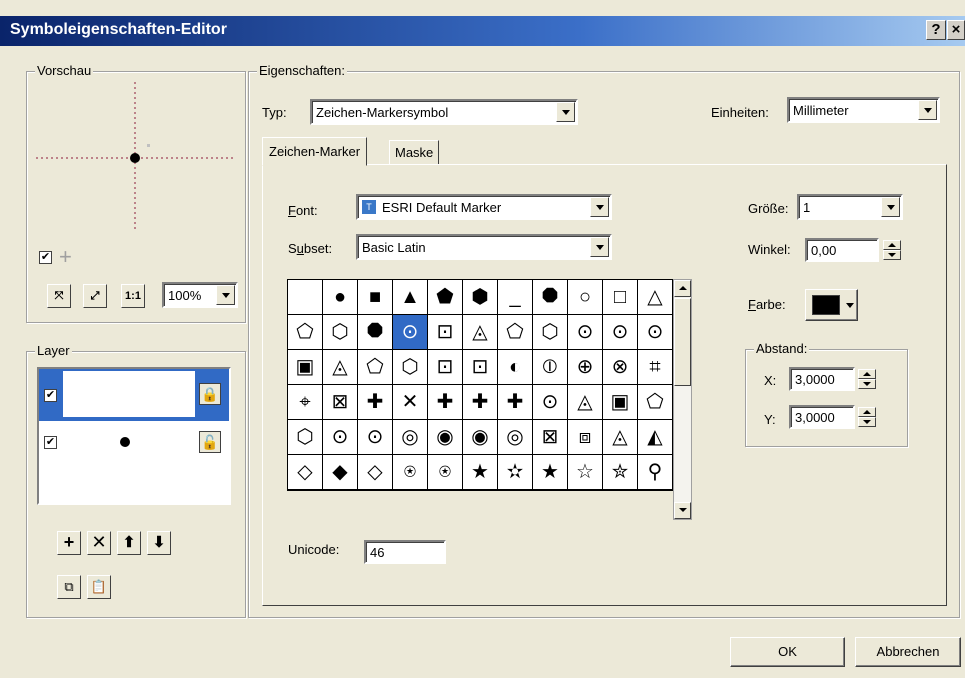 The width and height of the screenshot is (965, 678). Describe the element at coordinates (305, 402) in the screenshot. I see `glyph-cell: ⌖` at that location.